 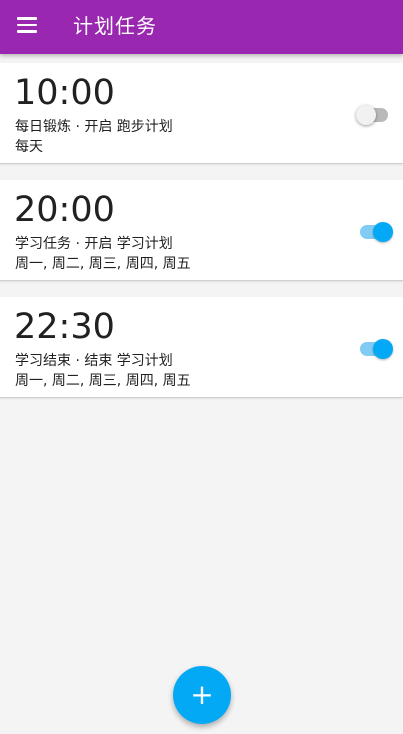 I want to click on task-description: 学习任务 · 开启 学习计划, so click(x=94, y=244).